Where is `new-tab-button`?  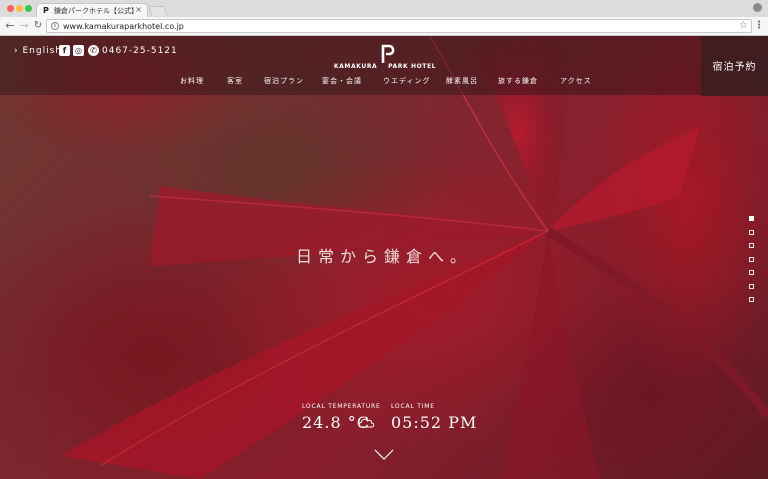
new-tab-button is located at coordinates (158, 11).